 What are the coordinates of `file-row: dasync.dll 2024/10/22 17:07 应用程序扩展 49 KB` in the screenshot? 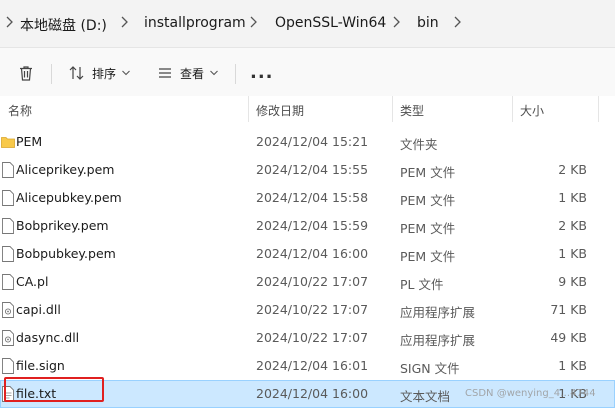 It's located at (307, 338).